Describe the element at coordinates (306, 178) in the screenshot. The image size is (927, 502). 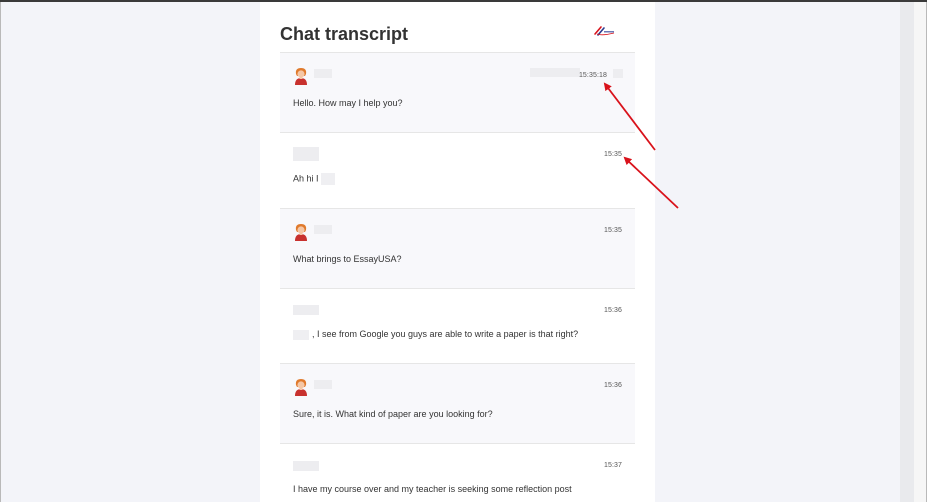
I see `message-text-content: Ah hi I` at that location.